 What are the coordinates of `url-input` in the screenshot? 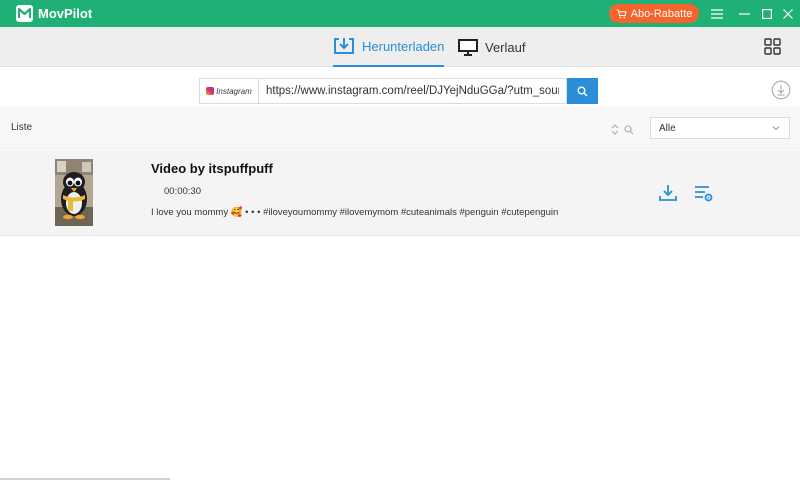 It's located at (412, 91).